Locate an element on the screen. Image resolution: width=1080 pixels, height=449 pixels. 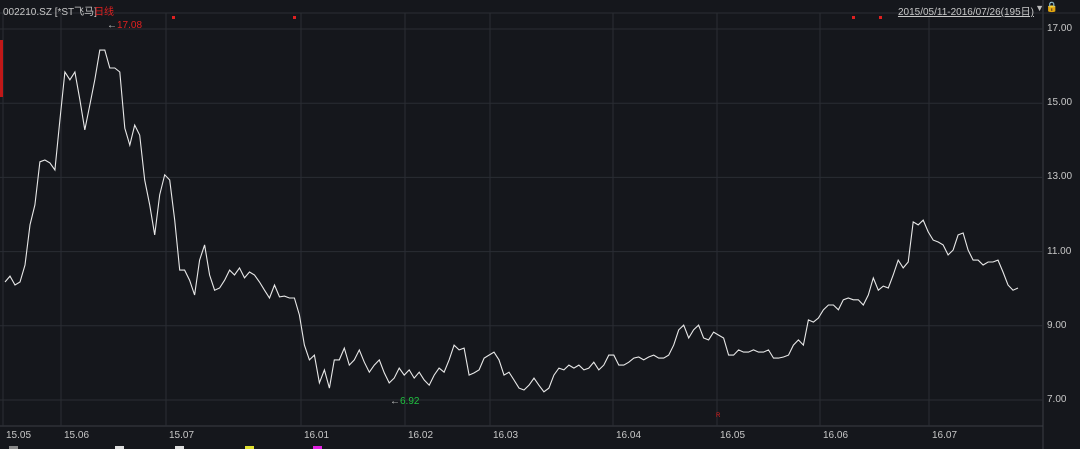
min-price-label: 6.92 is located at coordinates (410, 401).